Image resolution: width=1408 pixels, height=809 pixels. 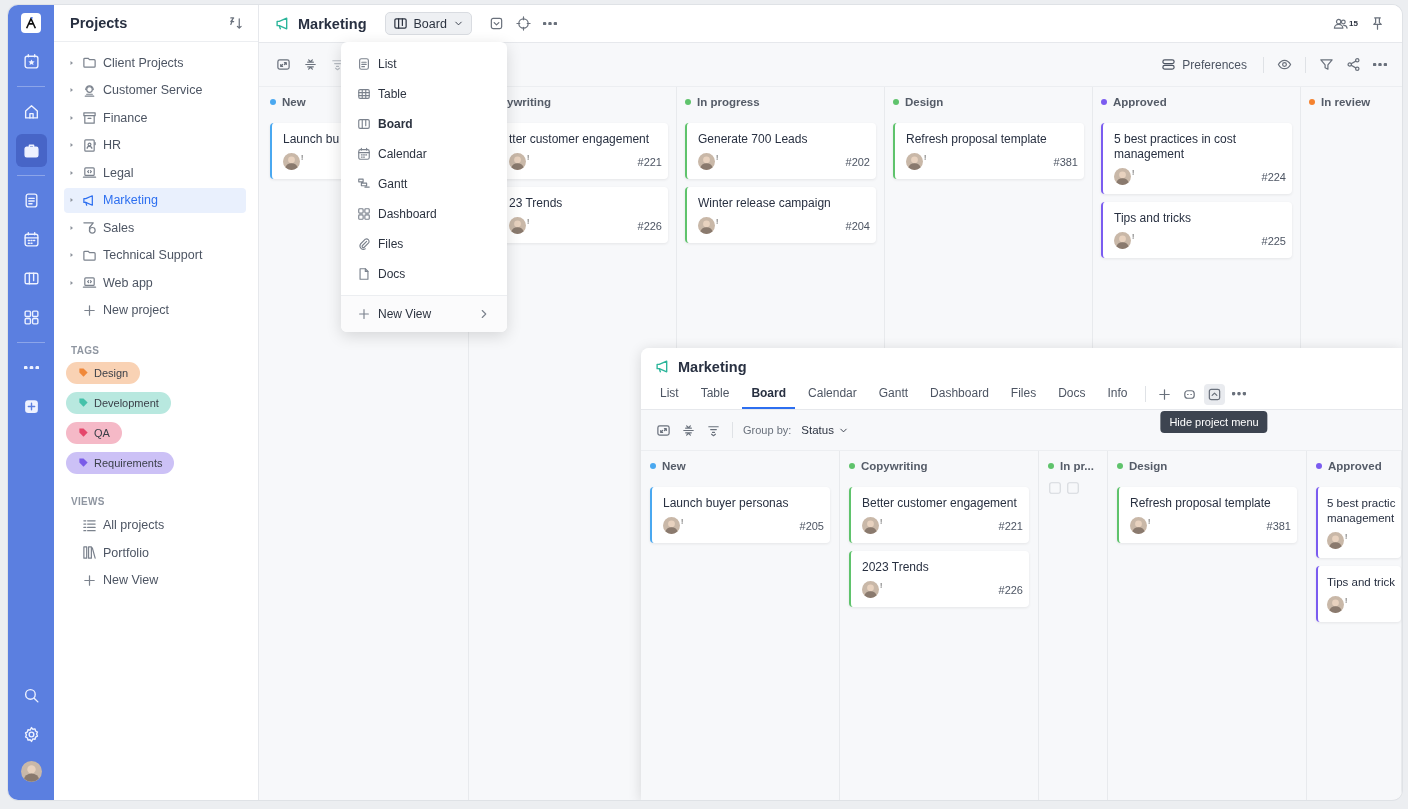 What do you see at coordinates (364, 94) in the screenshot?
I see `table-icon` at bounding box center [364, 94].